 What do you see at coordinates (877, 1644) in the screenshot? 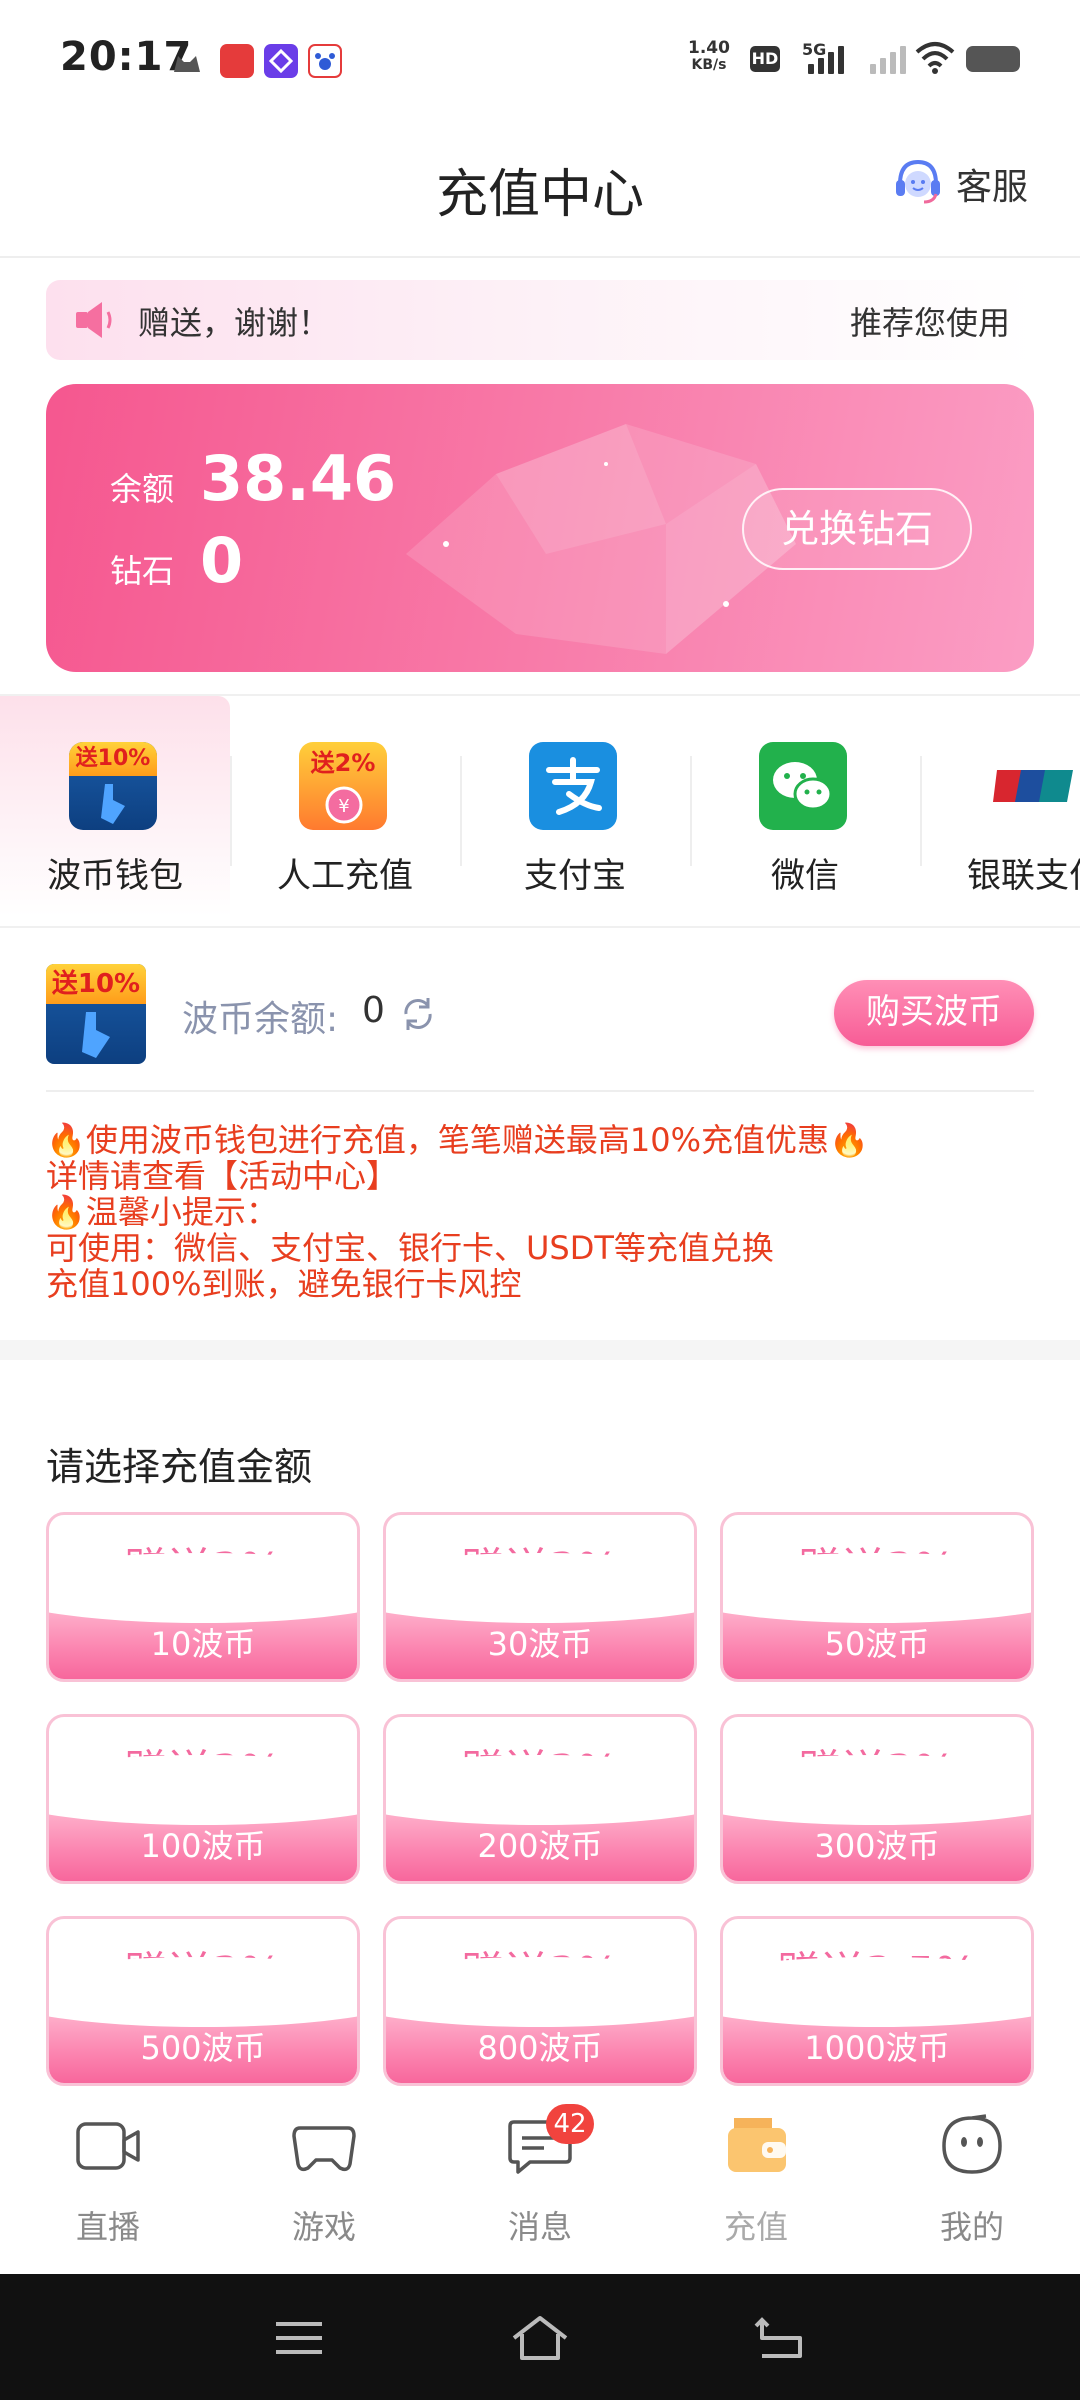
I see `amount-coins: 50波币` at bounding box center [877, 1644].